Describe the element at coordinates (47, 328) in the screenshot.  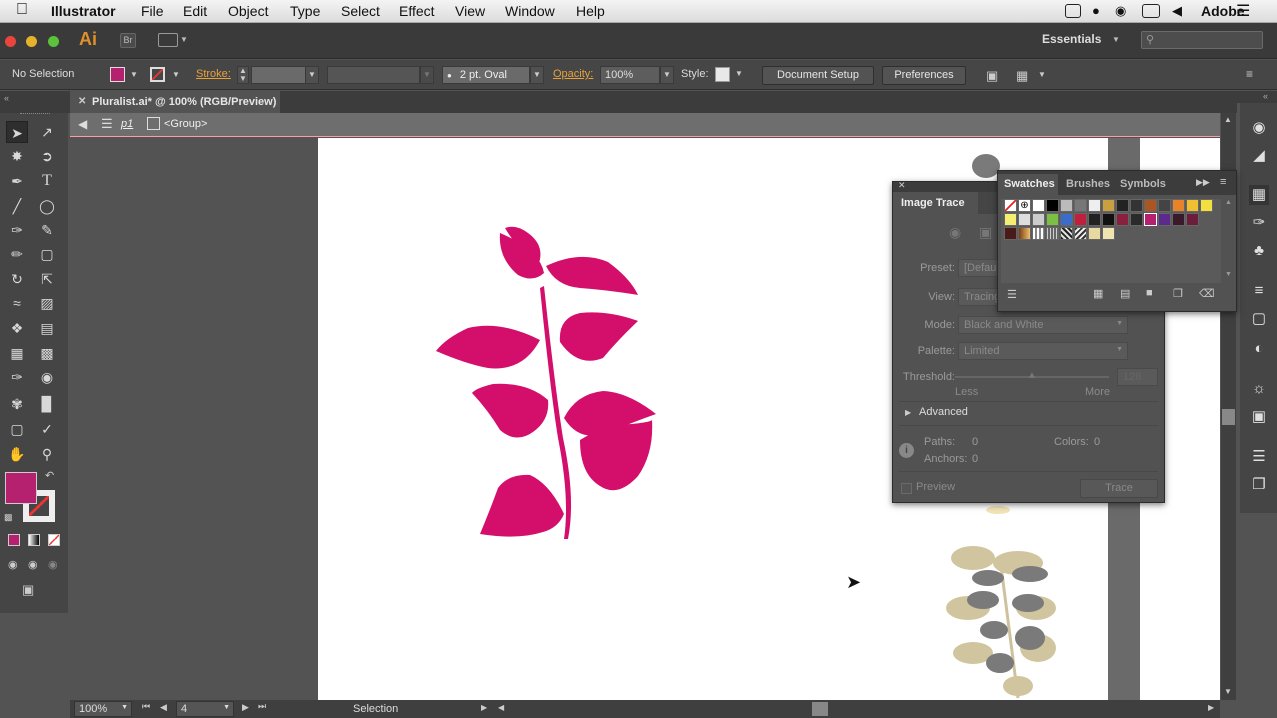
I see `perspective-grid-tool-icon: ▤` at that location.